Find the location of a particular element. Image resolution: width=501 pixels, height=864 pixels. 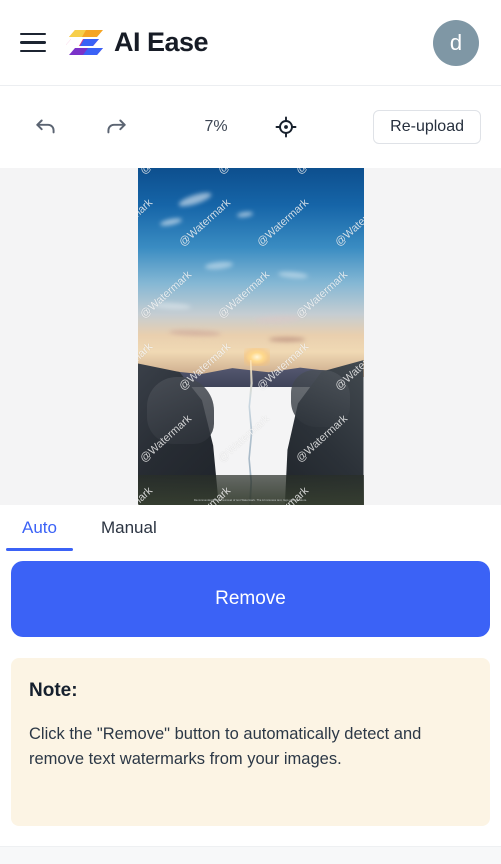

cloud is located at coordinates (286, 339).